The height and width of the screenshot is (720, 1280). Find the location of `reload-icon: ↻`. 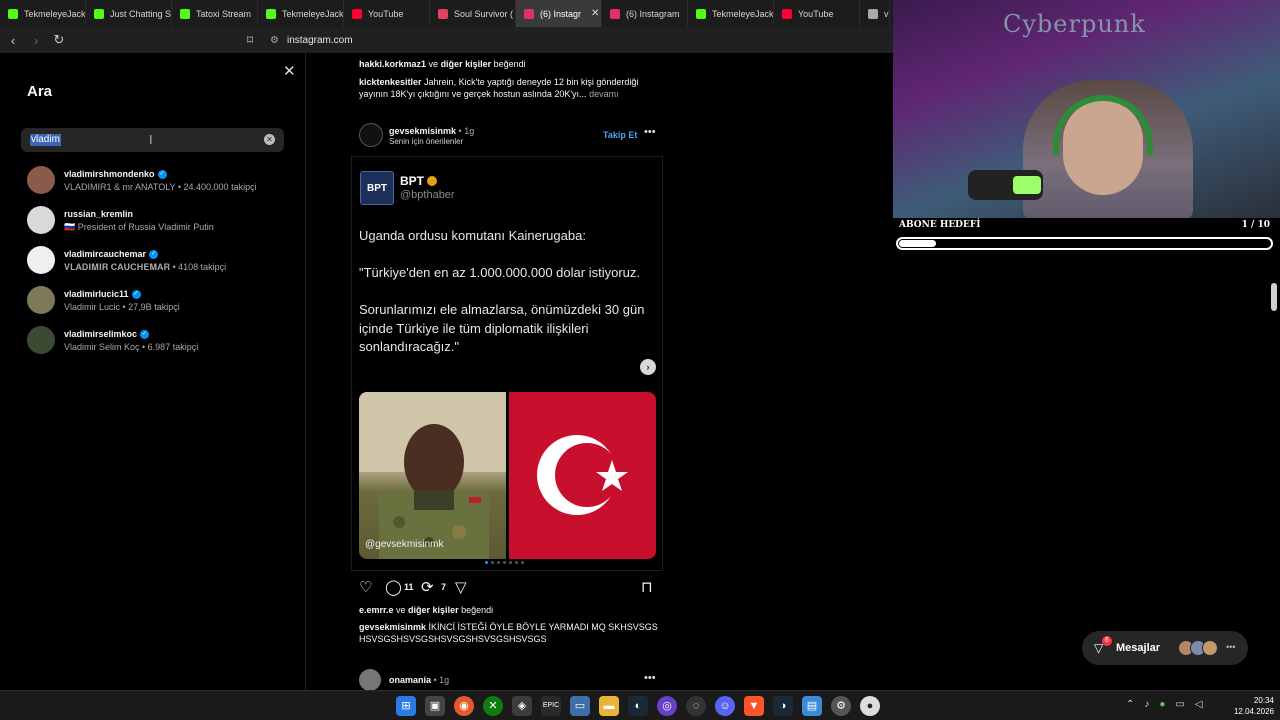

reload-icon: ↻ is located at coordinates (59, 40).